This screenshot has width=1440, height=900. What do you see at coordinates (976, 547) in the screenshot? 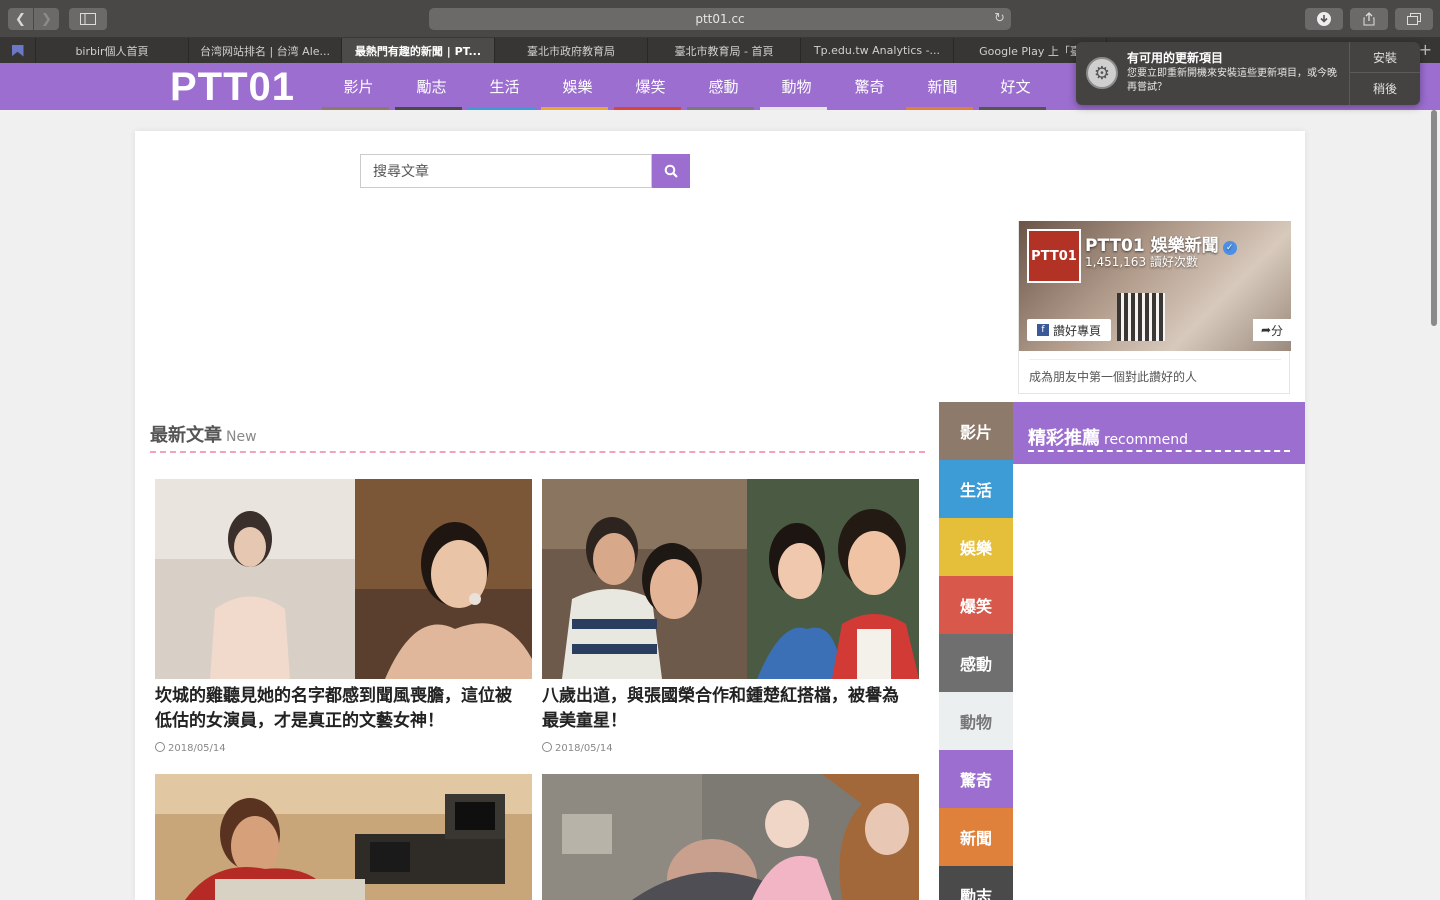
I see `category-link: 娛樂` at bounding box center [976, 547].